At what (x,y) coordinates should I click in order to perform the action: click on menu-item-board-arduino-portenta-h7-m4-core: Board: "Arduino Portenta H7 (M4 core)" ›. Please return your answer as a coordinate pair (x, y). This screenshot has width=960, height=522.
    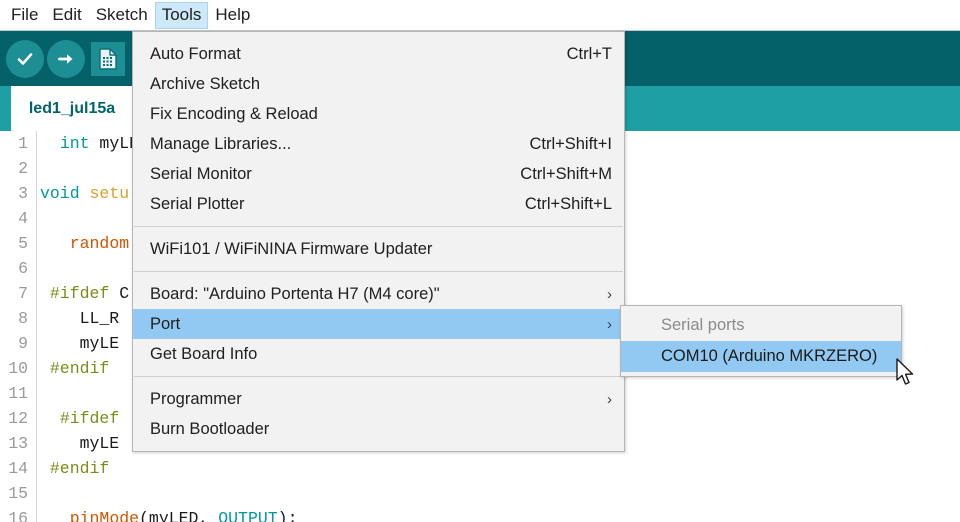
    Looking at the image, I should click on (378, 294).